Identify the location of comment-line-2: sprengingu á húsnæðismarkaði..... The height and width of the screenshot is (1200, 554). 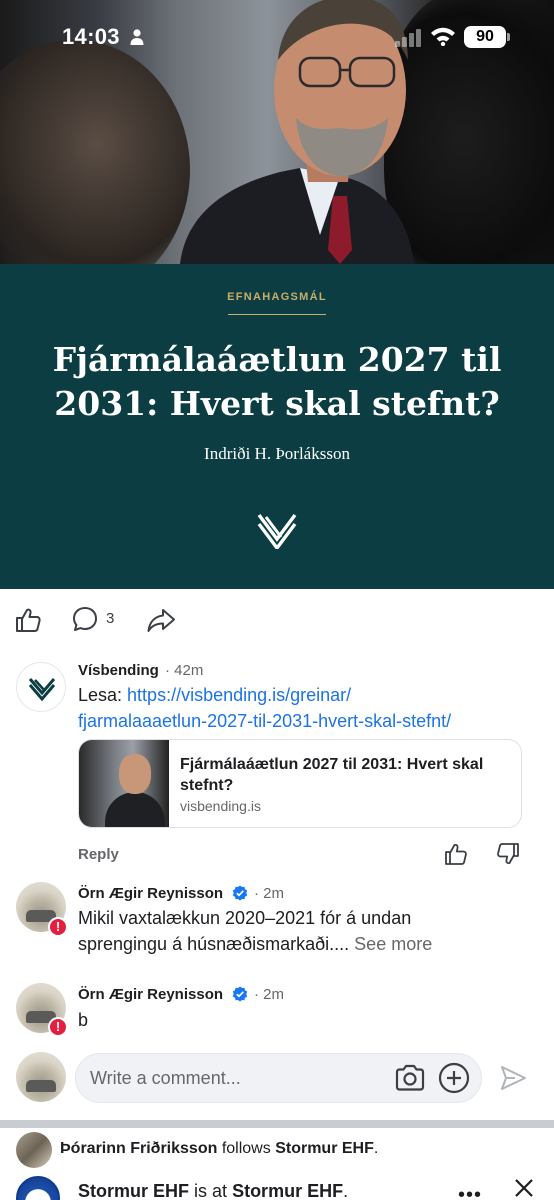
(214, 944).